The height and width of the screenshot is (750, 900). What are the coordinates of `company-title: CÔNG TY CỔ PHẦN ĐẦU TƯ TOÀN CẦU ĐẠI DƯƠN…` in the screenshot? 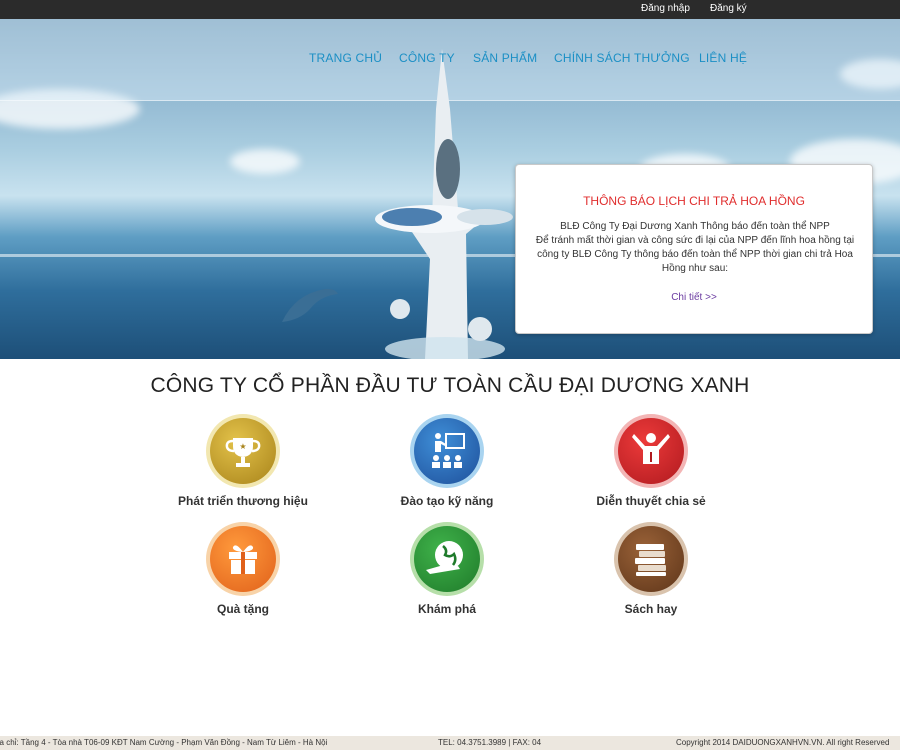 It's located at (450, 385).